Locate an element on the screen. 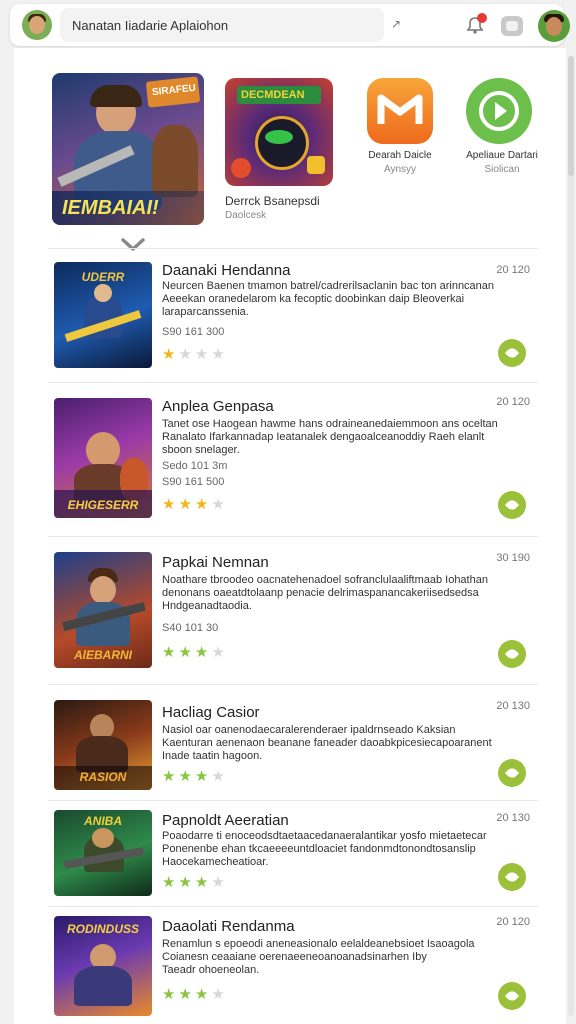  featured-banner-2: DECMDEAN is located at coordinates (273, 95).